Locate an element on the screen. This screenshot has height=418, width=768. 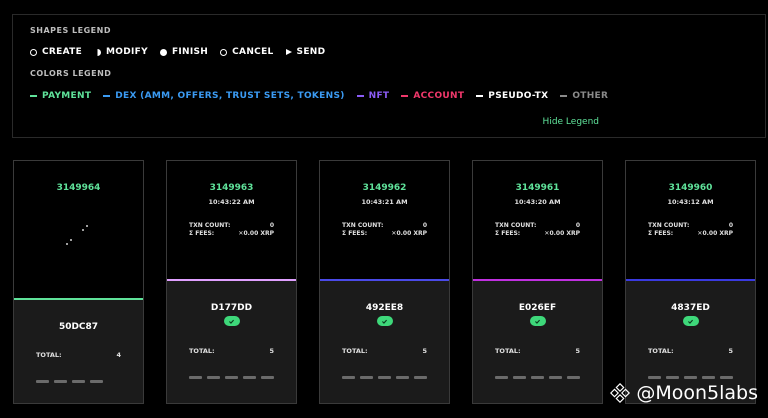
activity-dots is located at coordinates (86, 240).